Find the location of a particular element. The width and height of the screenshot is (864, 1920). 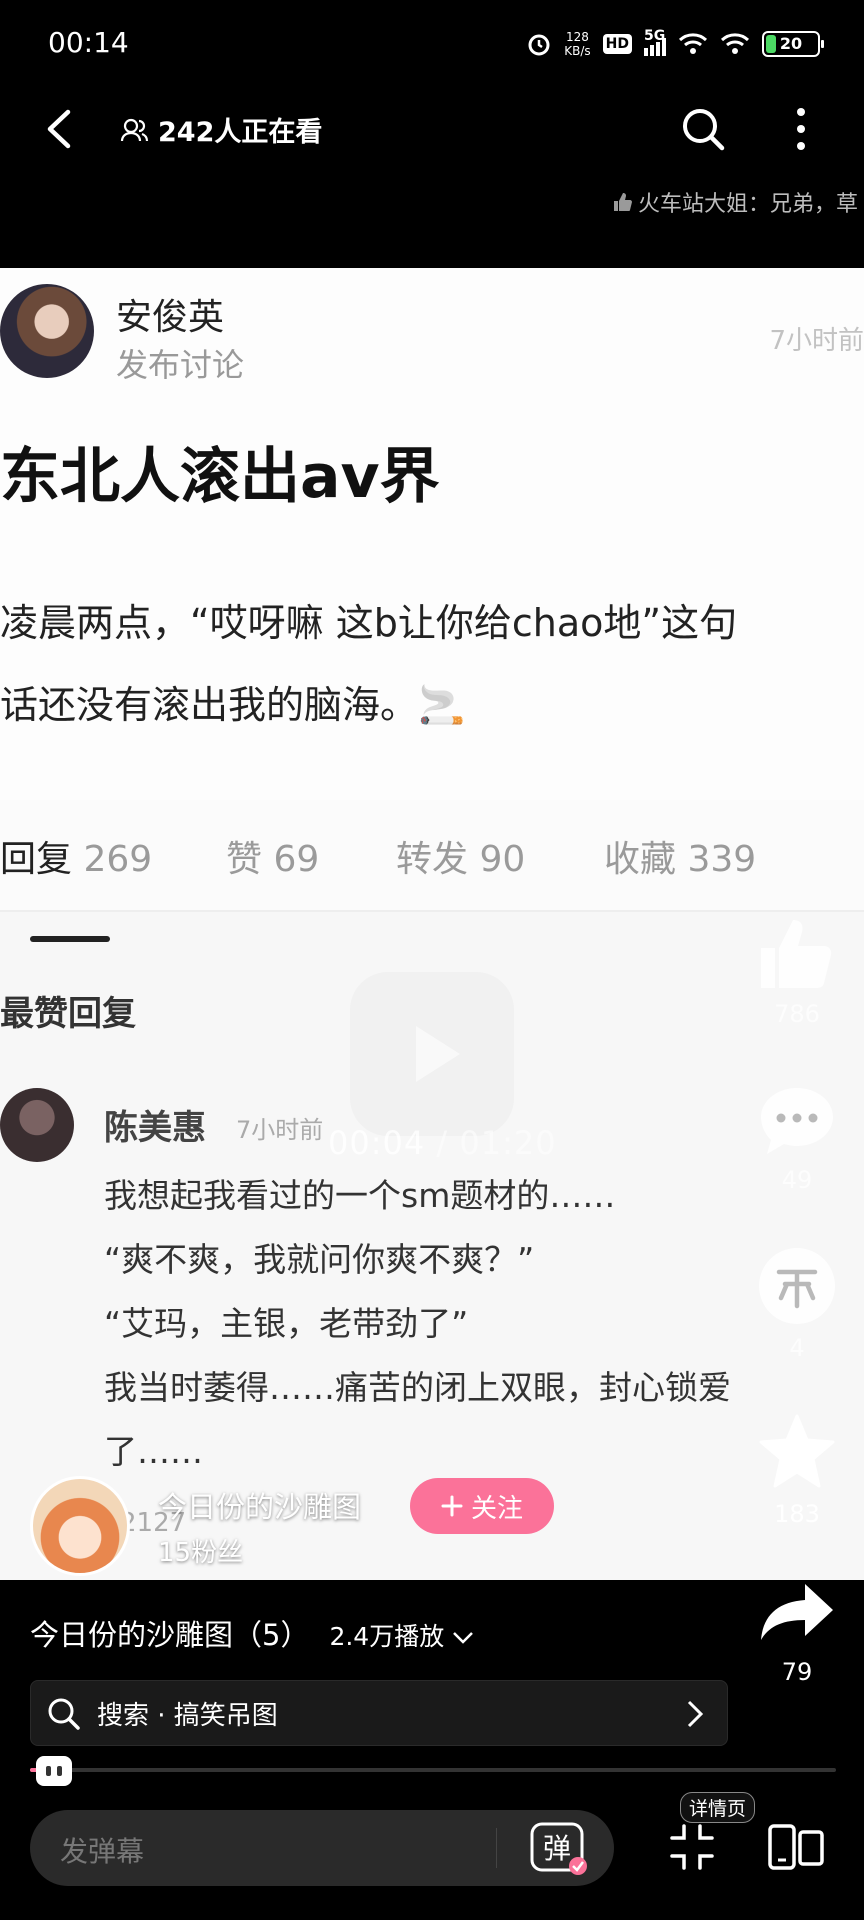

share-icon is located at coordinates (797, 1612).